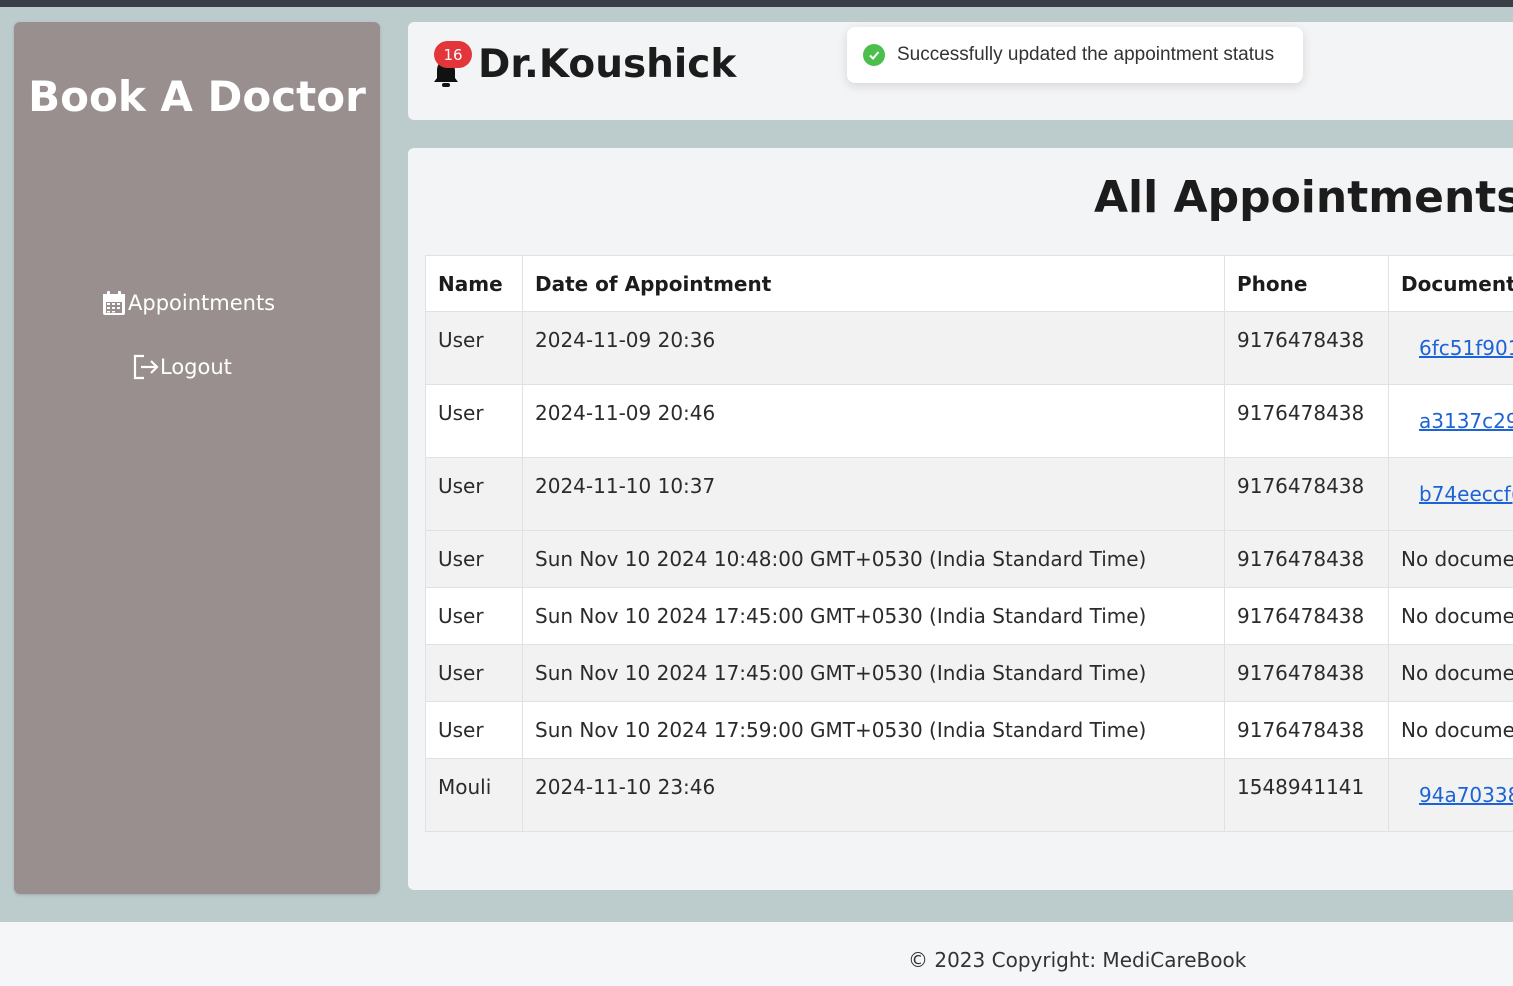  Describe the element at coordinates (873, 283) in the screenshot. I see `column-header-date: Date of Appointment` at that location.